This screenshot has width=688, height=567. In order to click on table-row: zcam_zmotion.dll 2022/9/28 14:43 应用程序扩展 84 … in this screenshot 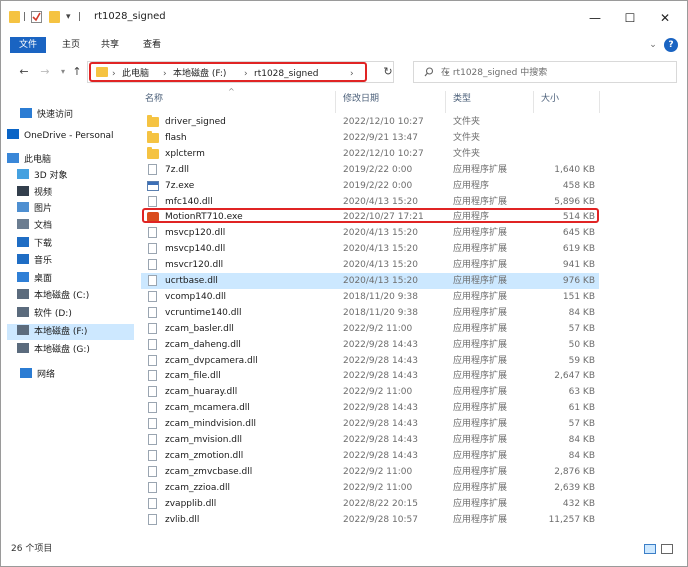, I will do `click(370, 456)`.